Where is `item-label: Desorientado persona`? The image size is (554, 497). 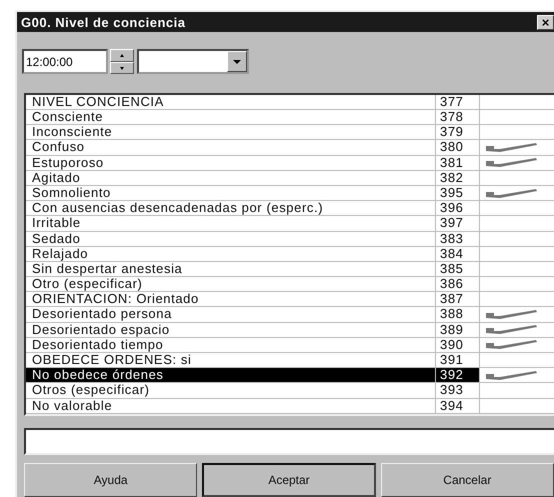
item-label: Desorientado persona is located at coordinates (231, 314).